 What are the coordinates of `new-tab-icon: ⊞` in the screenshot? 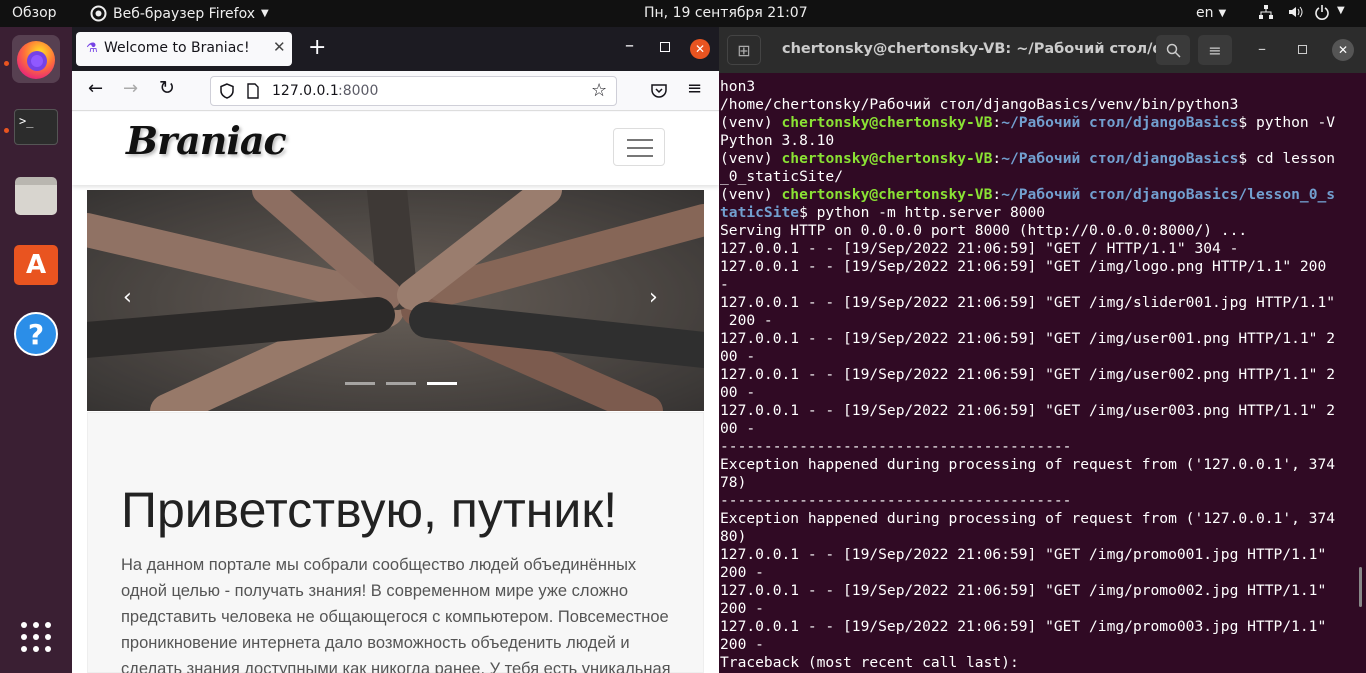 It's located at (744, 50).